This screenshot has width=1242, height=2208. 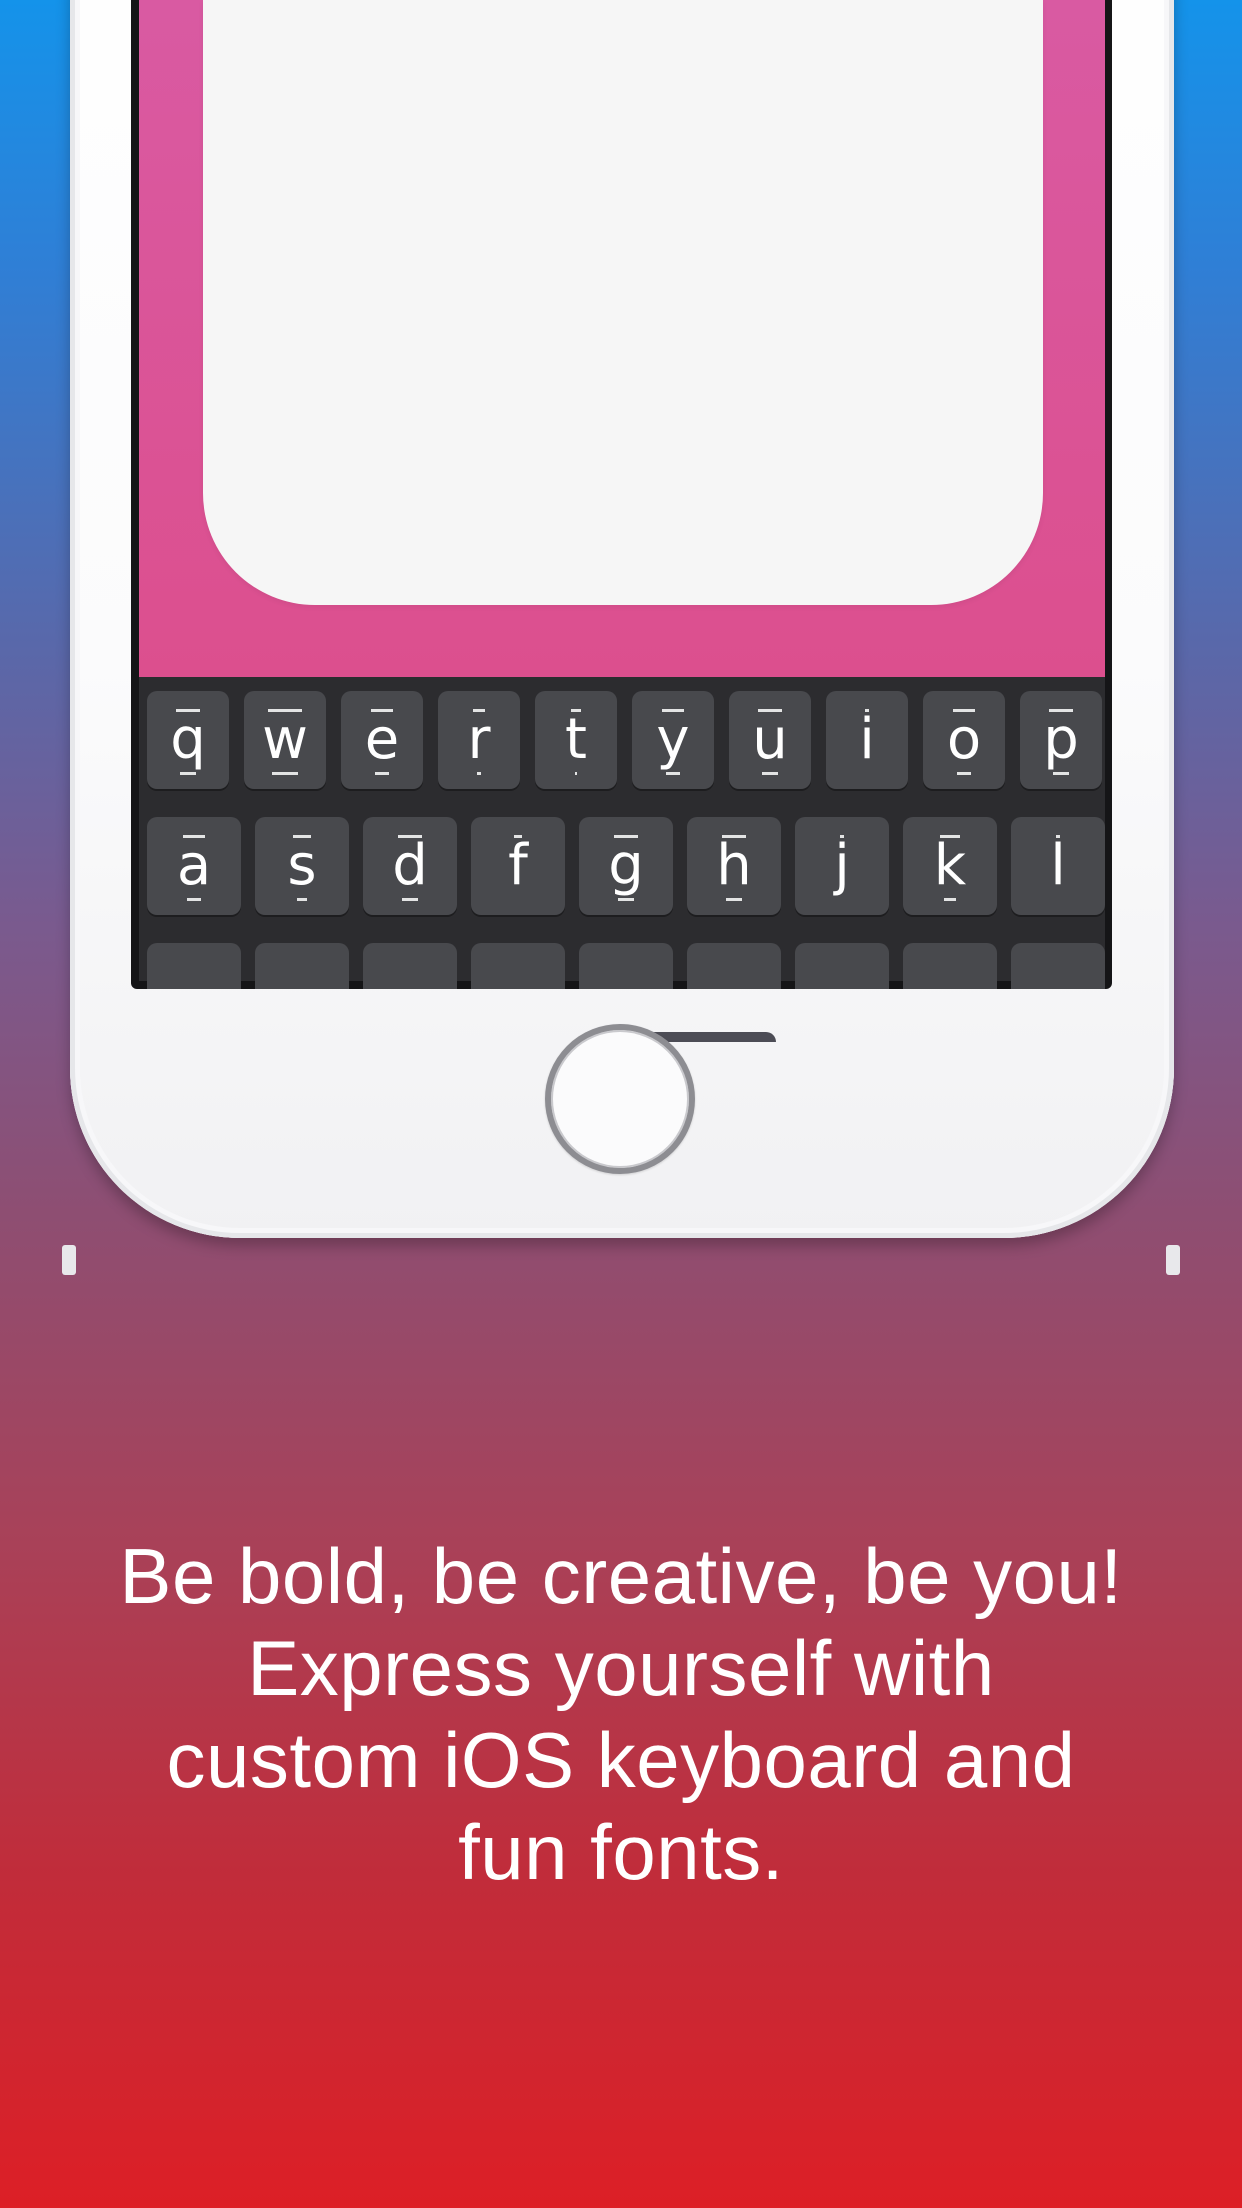 I want to click on key-p: p, so click(x=1061, y=740).